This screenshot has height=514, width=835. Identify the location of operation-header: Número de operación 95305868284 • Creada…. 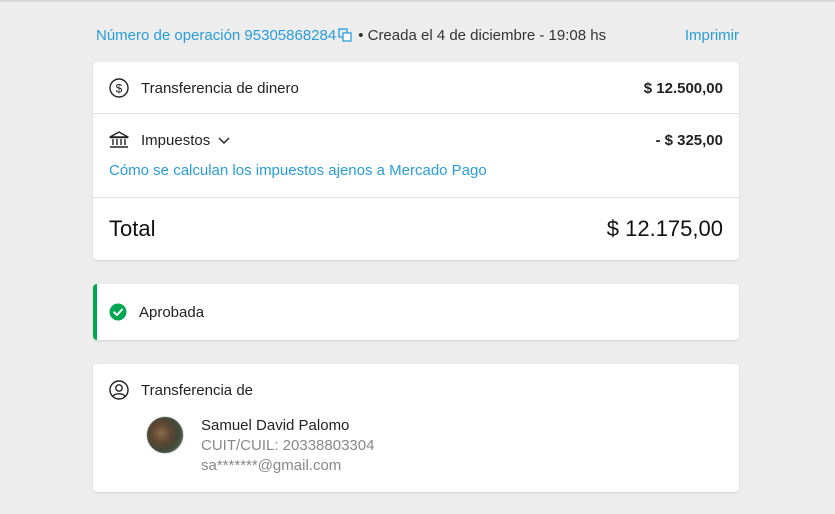
(417, 35).